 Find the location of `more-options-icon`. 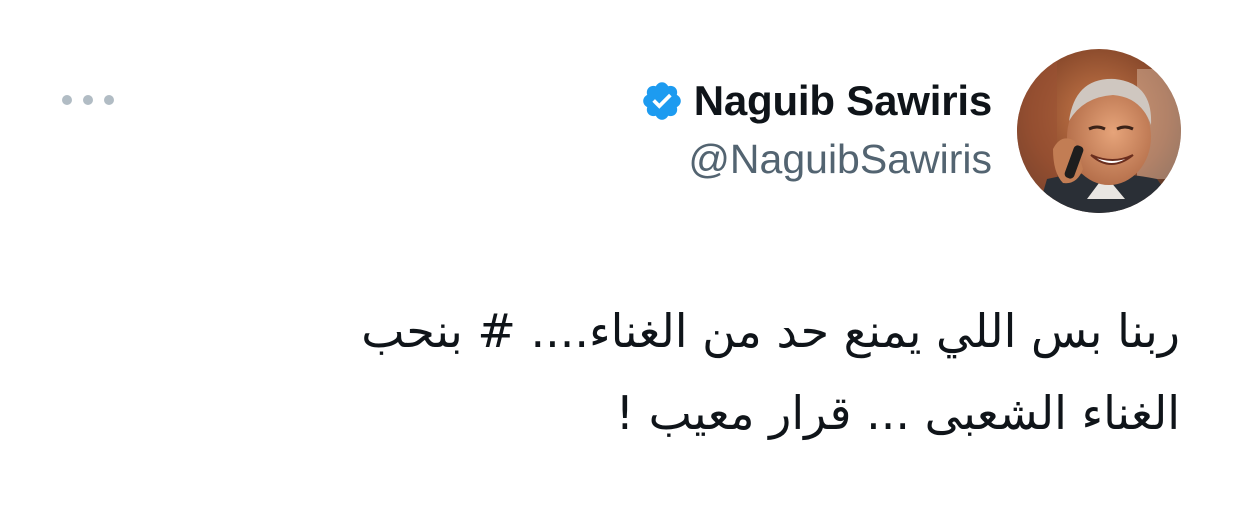

more-options-icon is located at coordinates (88, 100).